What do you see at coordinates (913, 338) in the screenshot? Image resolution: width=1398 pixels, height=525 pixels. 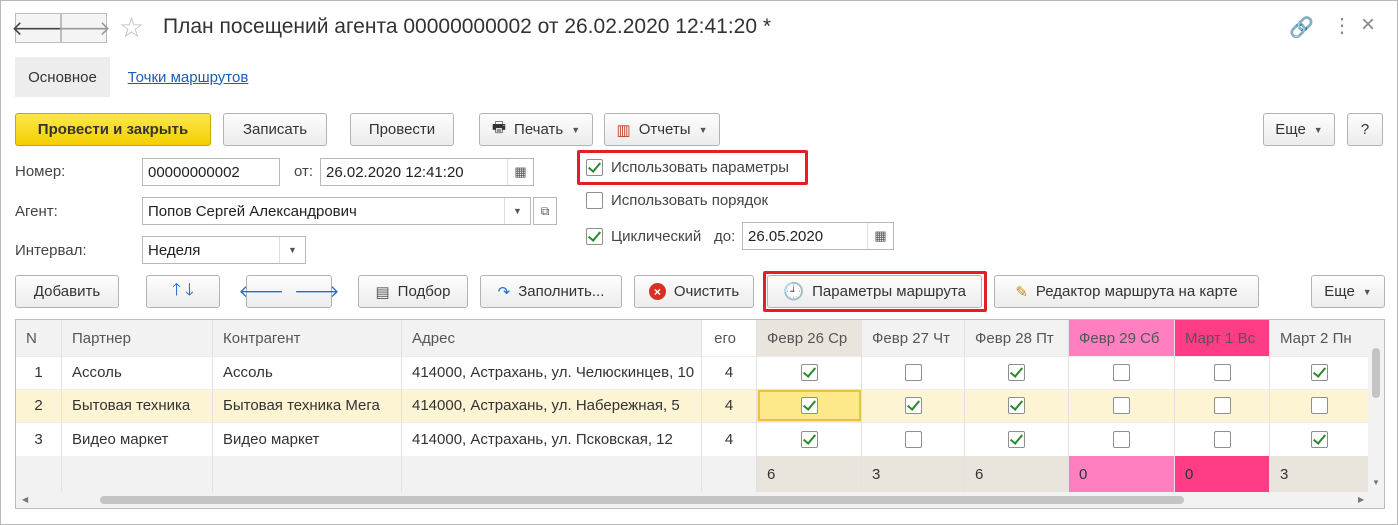 I see `header-day: Февр 27 Чт` at bounding box center [913, 338].